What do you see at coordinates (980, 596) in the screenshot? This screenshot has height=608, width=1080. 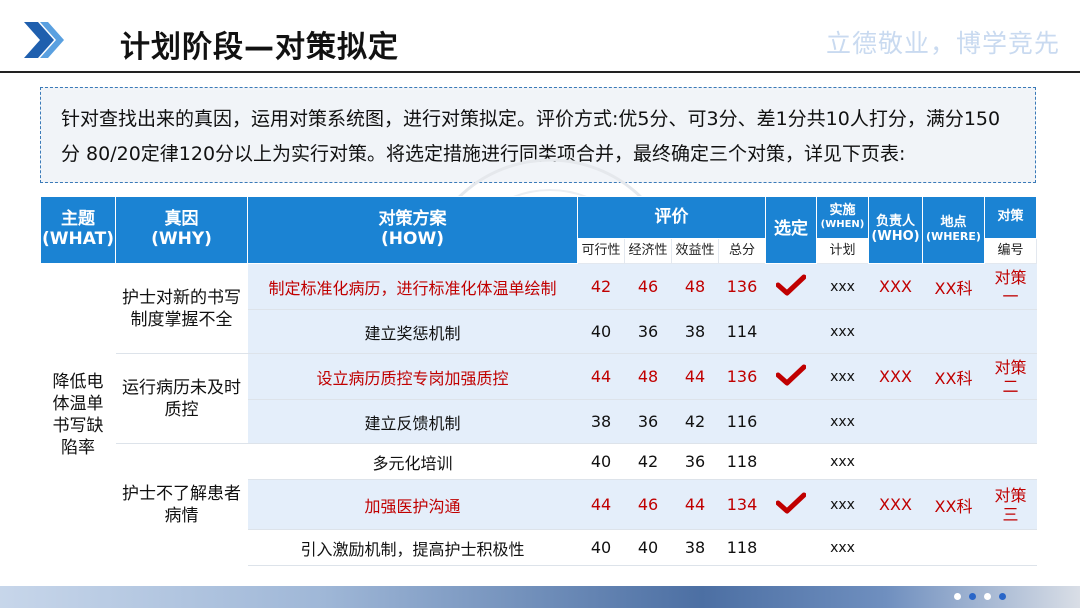 I see `page-dots` at bounding box center [980, 596].